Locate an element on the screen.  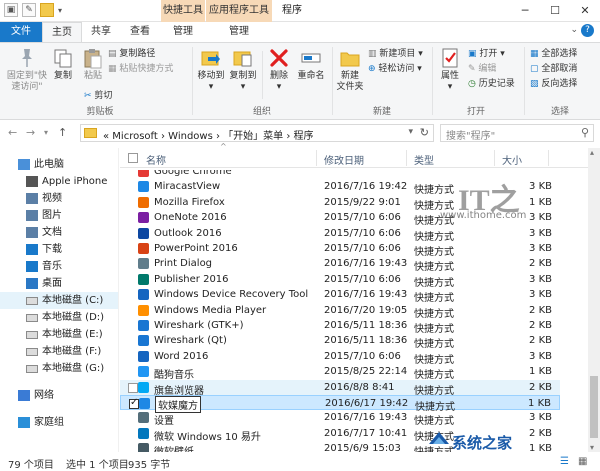
vertical-scrollbar: ▴ ▾ is located at coordinates (594, 300).